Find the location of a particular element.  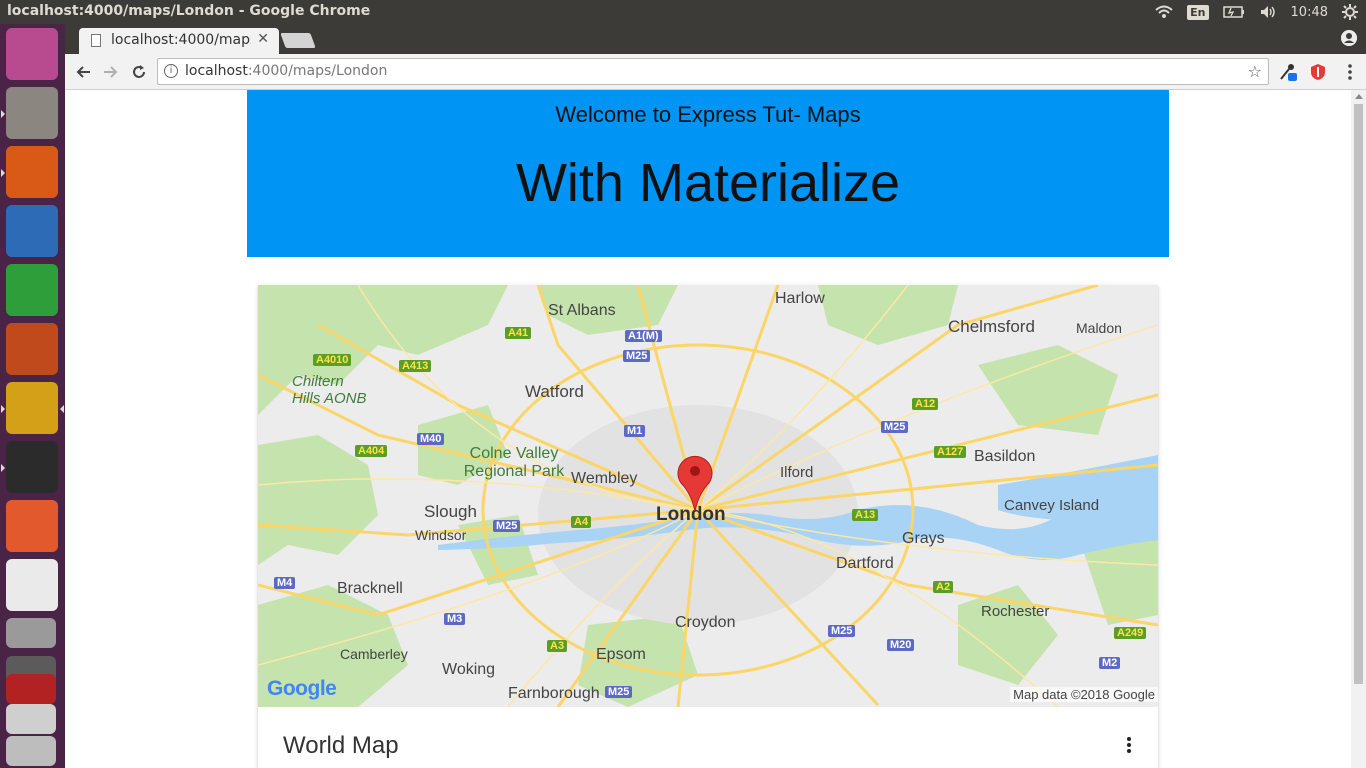

map-place-label: Maldon is located at coordinates (1099, 328).